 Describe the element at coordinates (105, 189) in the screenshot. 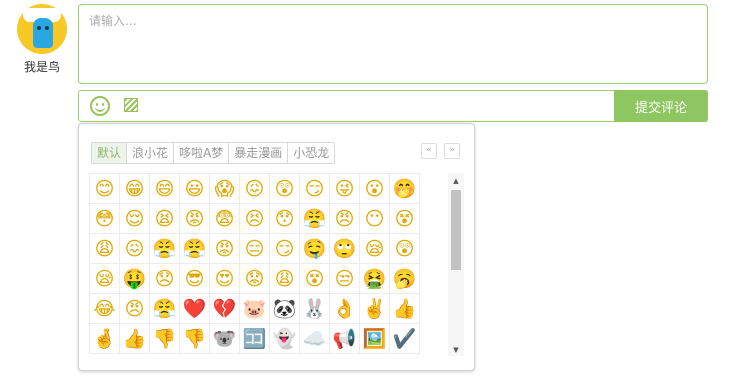

I see `emoji-cell: 😊` at that location.